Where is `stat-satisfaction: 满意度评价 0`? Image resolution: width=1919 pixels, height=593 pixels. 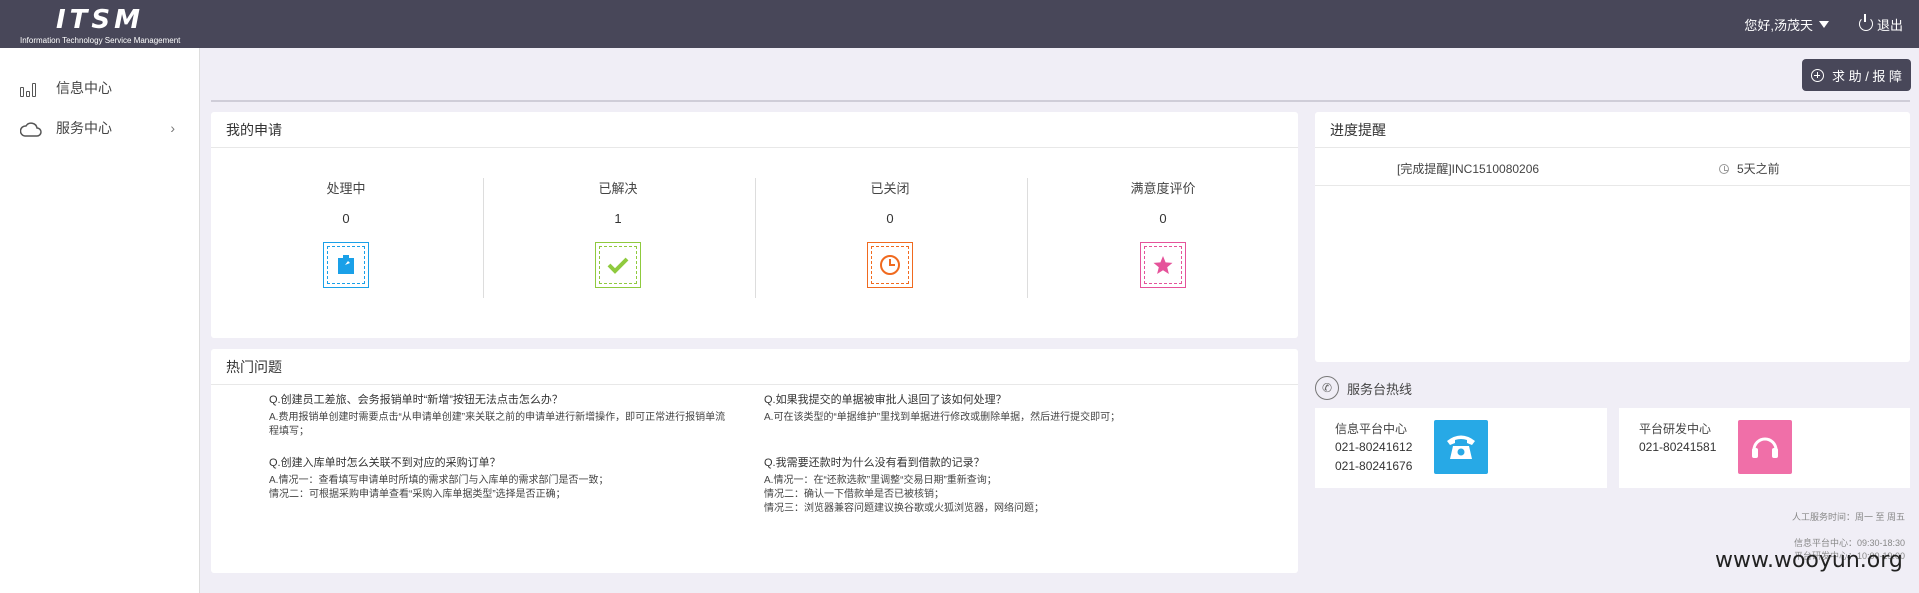 stat-satisfaction: 满意度评价 0 is located at coordinates (1163, 233).